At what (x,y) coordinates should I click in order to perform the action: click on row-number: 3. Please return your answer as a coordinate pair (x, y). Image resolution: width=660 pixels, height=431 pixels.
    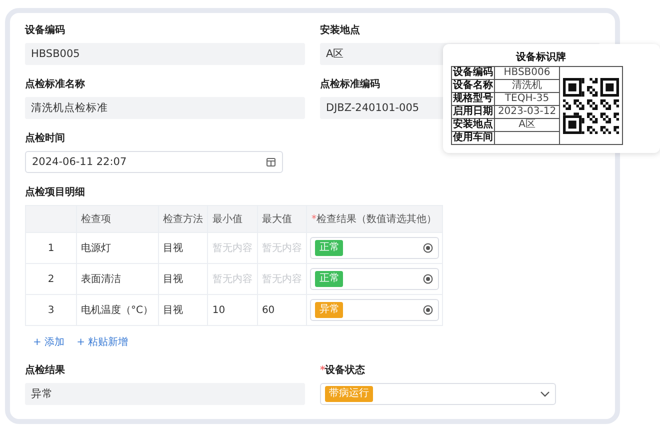
    Looking at the image, I should click on (51, 310).